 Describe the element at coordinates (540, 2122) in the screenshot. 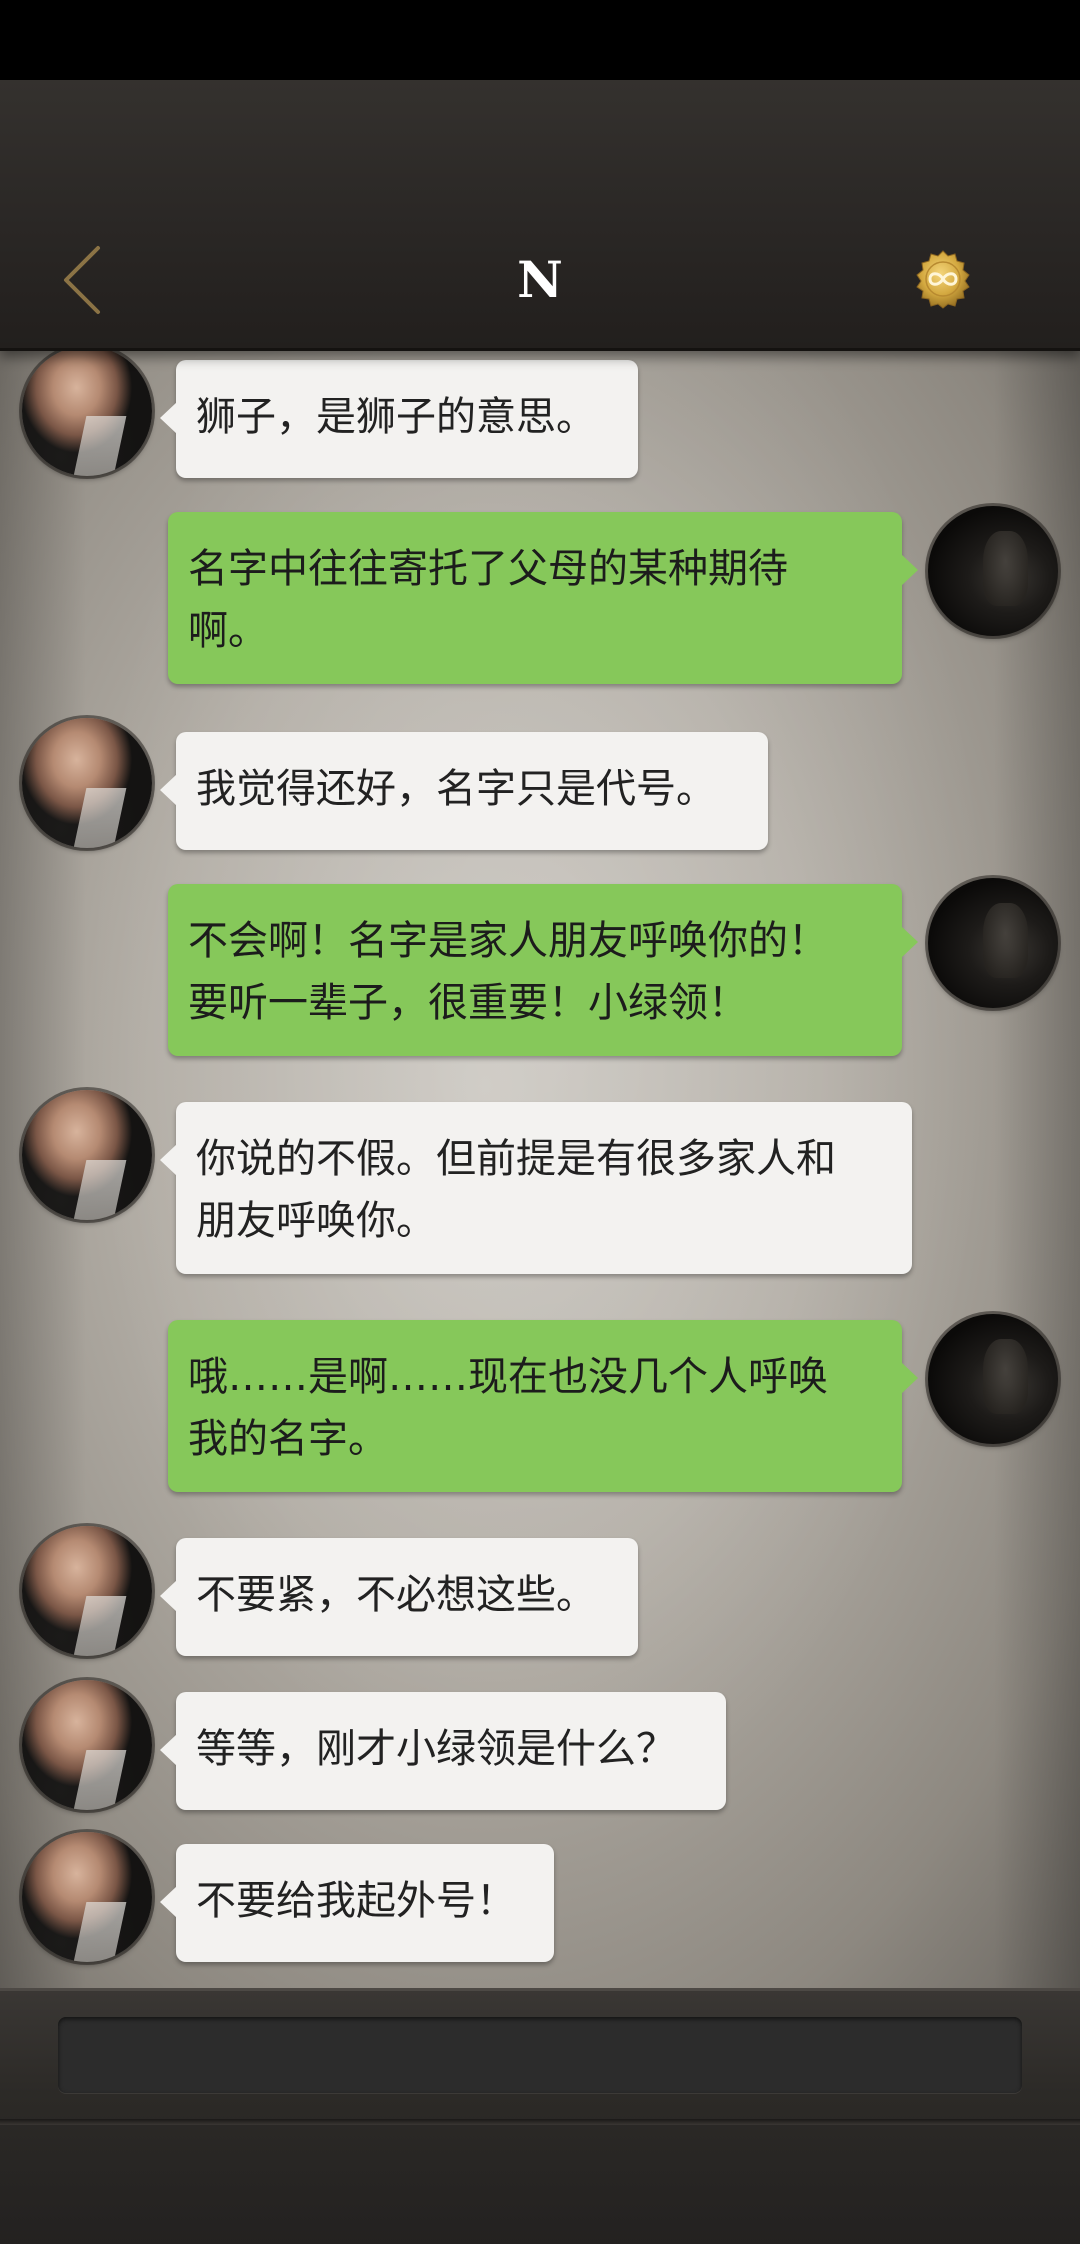

I see `divider` at that location.